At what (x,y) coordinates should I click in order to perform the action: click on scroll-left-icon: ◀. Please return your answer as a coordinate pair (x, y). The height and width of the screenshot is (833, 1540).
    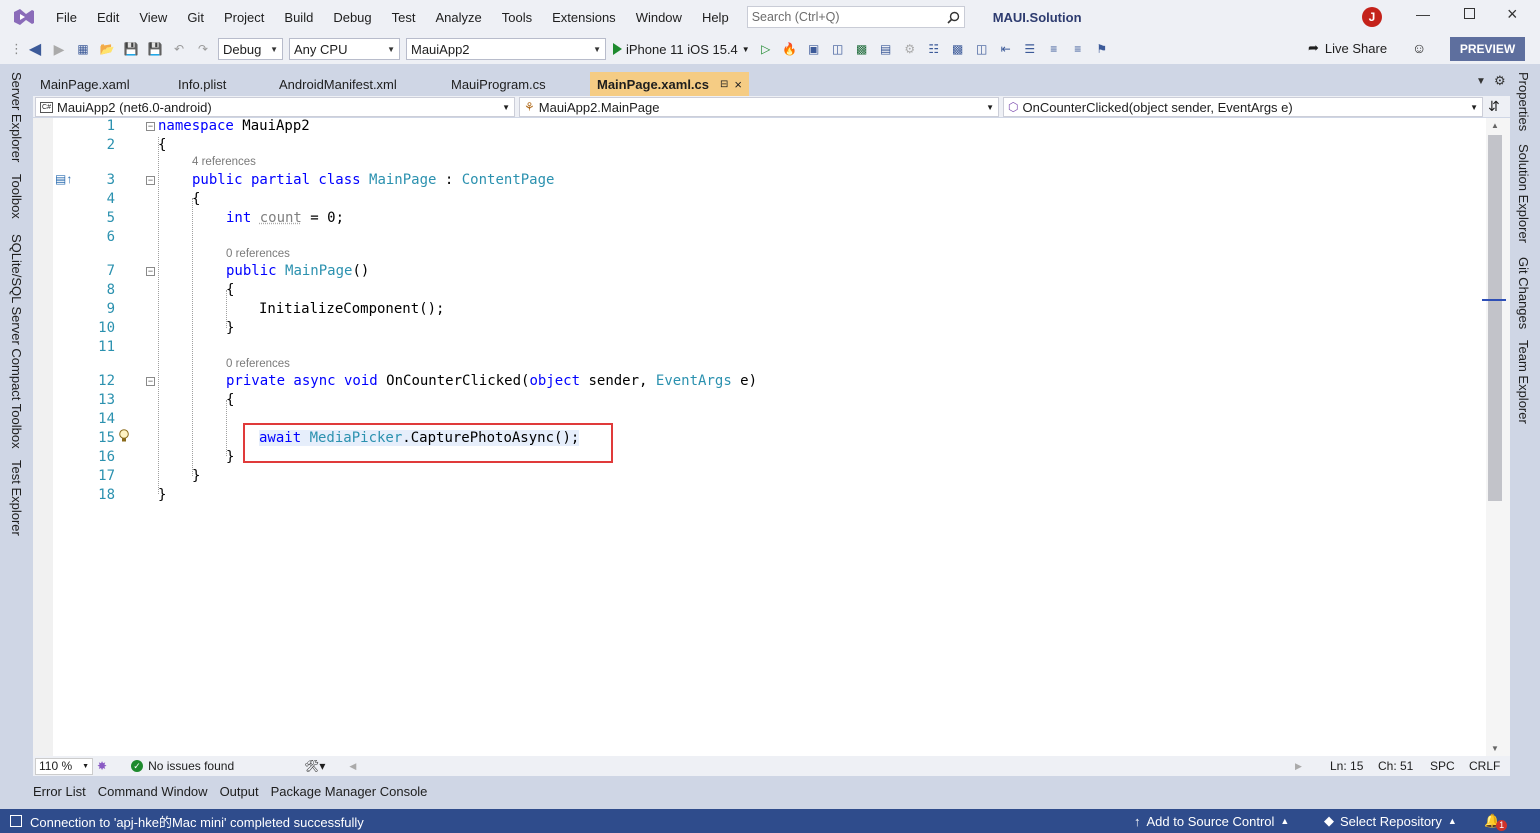
    Looking at the image, I should click on (352, 766).